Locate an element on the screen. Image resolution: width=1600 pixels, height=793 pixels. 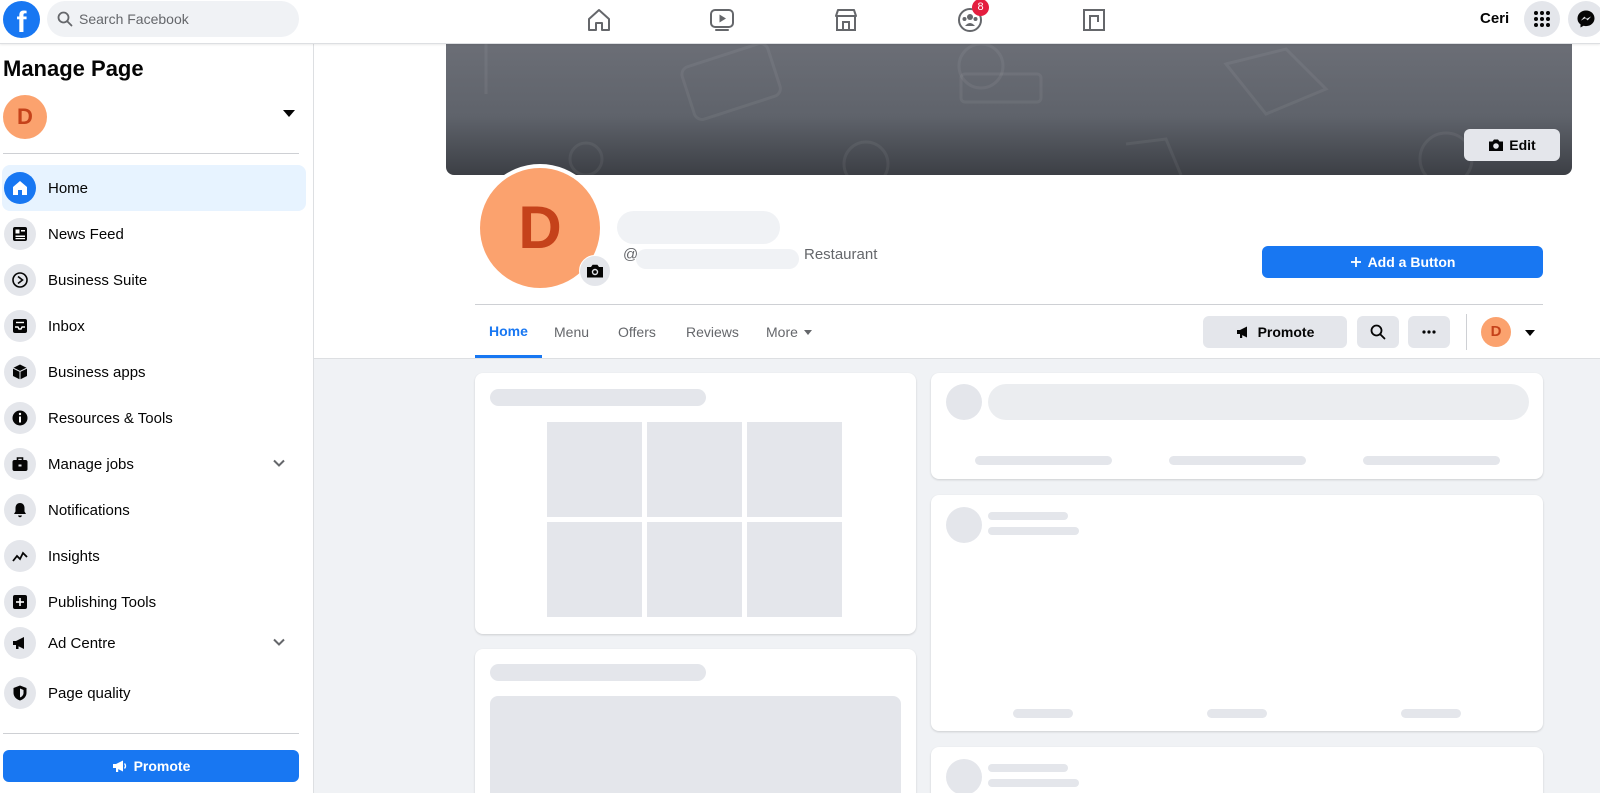
profile-picture: D is located at coordinates (543, 228).